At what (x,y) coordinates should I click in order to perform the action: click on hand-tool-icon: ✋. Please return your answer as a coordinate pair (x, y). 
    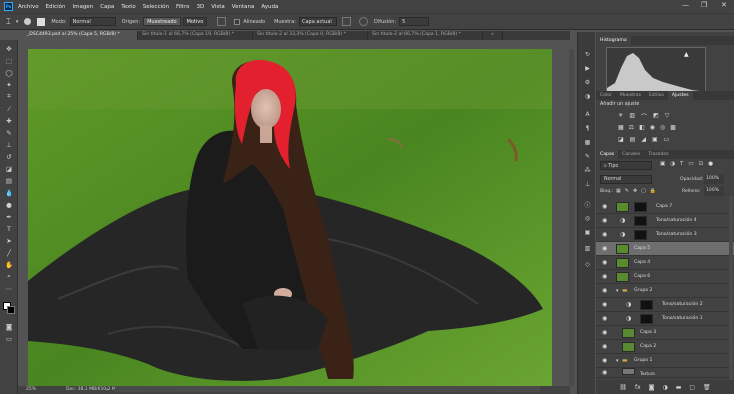
    Looking at the image, I should click on (9, 264).